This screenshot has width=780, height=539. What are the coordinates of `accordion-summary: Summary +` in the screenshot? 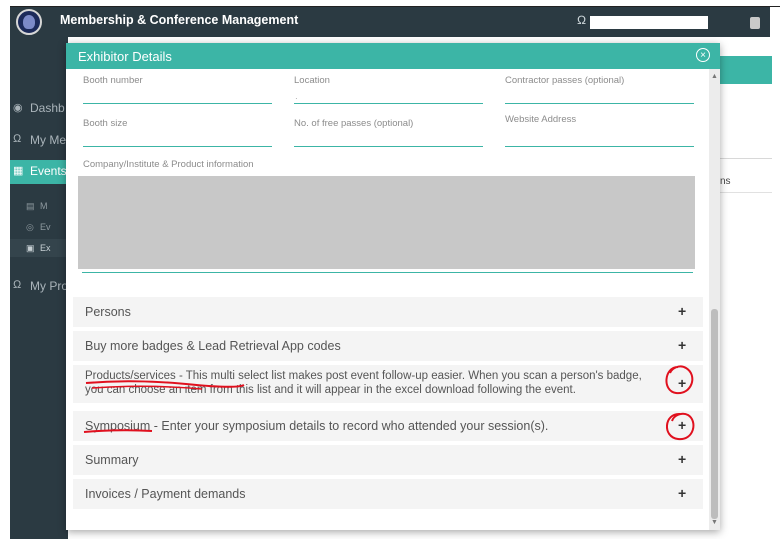 It's located at (388, 460).